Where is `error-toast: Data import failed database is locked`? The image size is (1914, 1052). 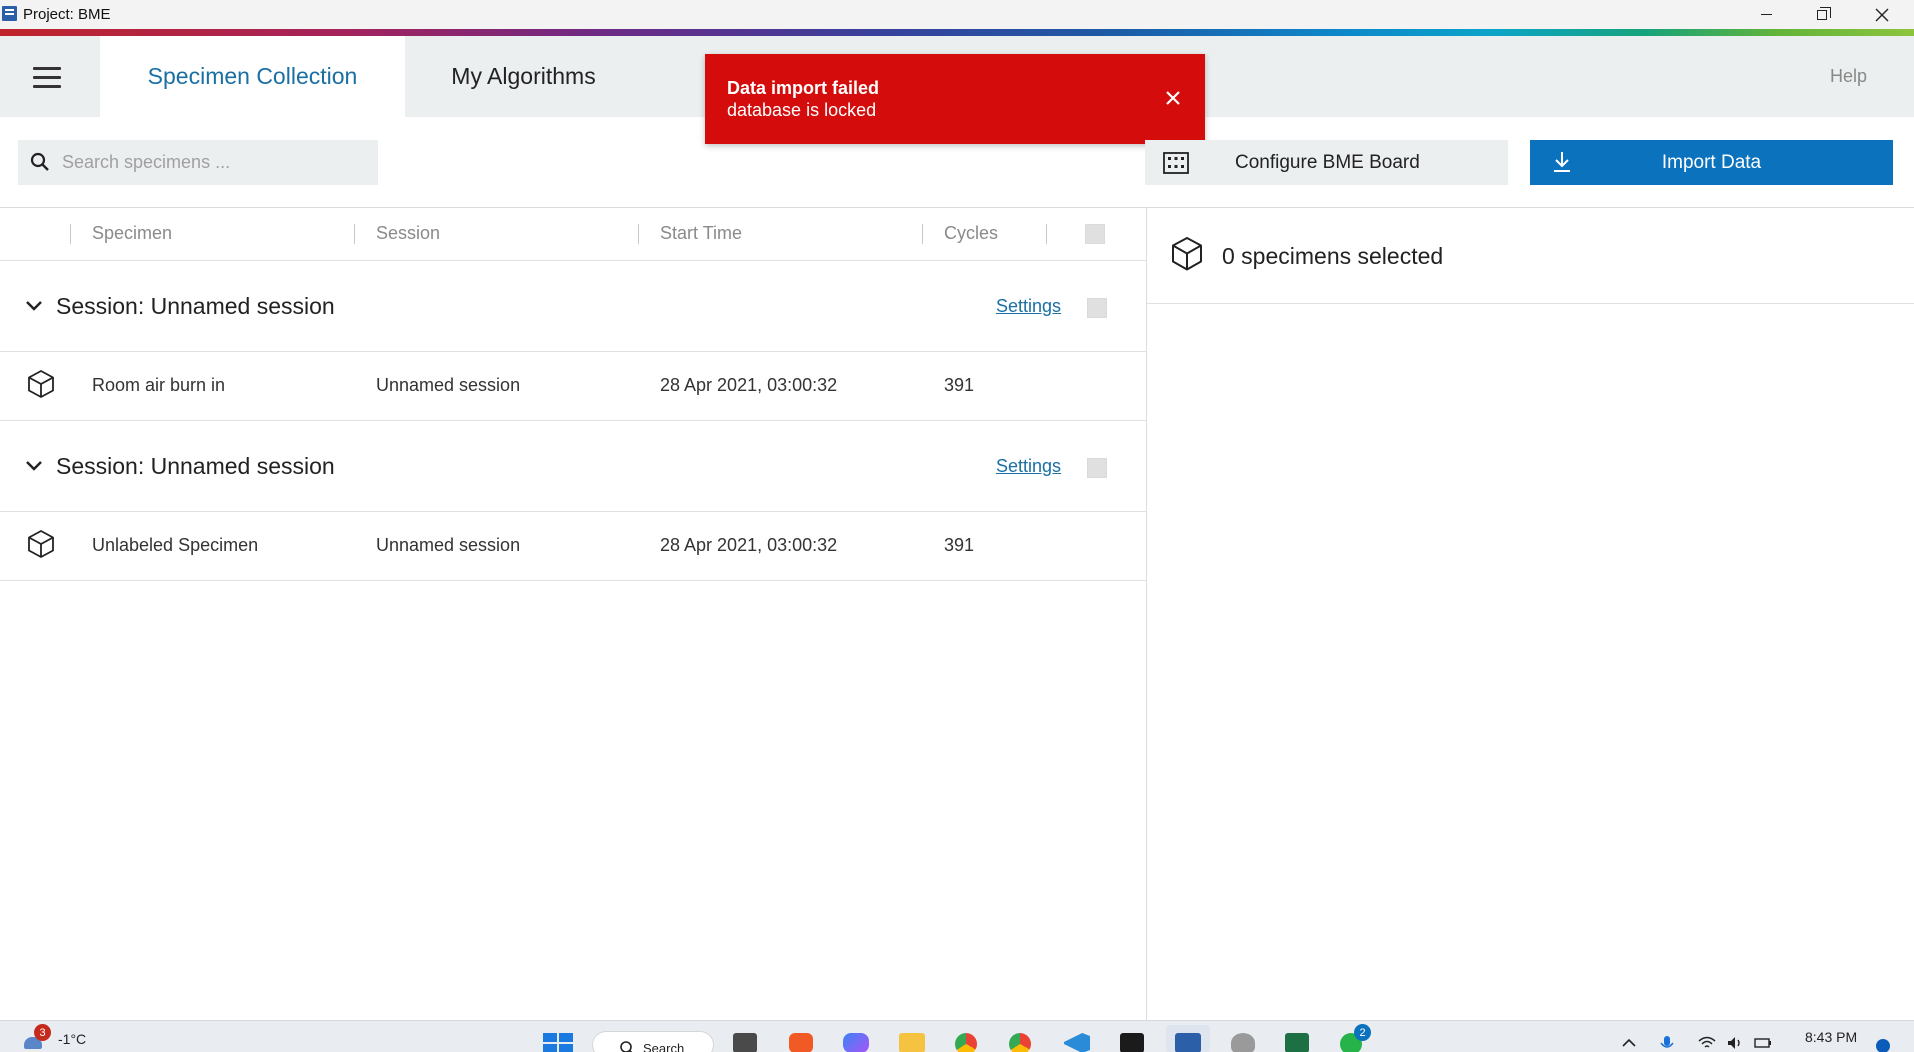
error-toast: Data import failed database is locked is located at coordinates (955, 99).